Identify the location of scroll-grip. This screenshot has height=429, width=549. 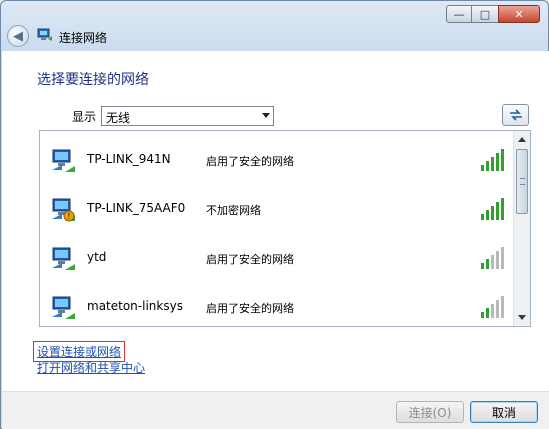
(522, 181).